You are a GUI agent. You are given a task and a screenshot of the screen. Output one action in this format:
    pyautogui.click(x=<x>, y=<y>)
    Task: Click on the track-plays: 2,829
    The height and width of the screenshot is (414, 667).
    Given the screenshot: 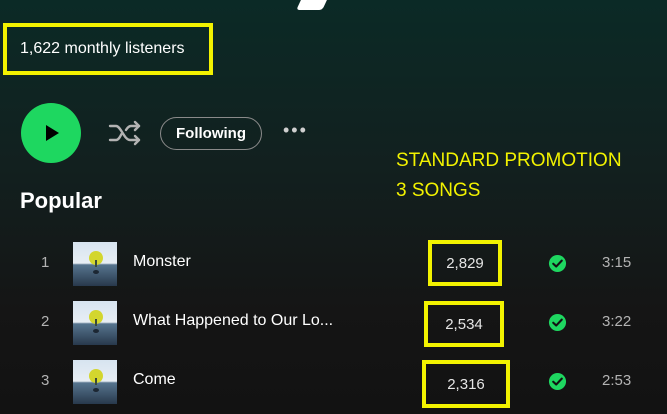 What is the action you would take?
    pyautogui.click(x=465, y=263)
    